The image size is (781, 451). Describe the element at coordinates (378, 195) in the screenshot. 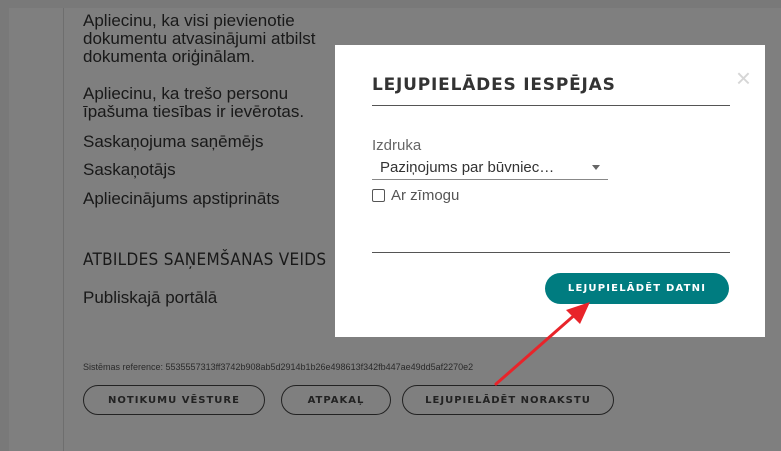

I see `stamp-checkbox` at that location.